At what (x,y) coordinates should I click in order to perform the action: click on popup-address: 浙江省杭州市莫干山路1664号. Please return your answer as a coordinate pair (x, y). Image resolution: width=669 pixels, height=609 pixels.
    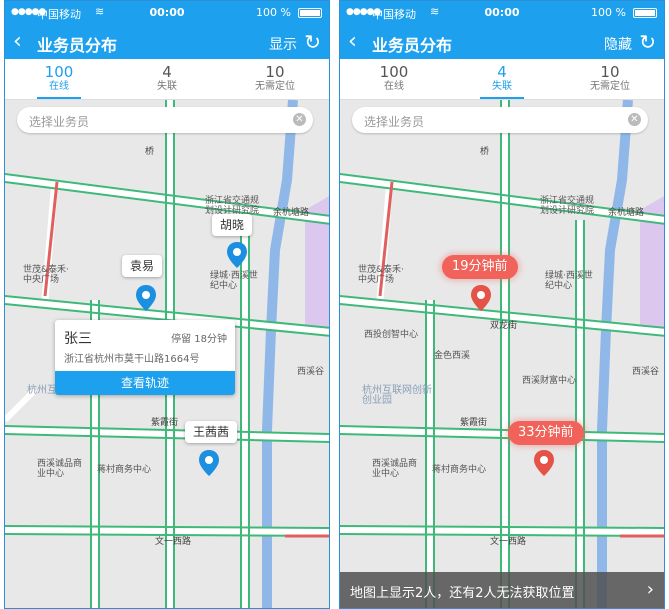
    Looking at the image, I should click on (132, 359).